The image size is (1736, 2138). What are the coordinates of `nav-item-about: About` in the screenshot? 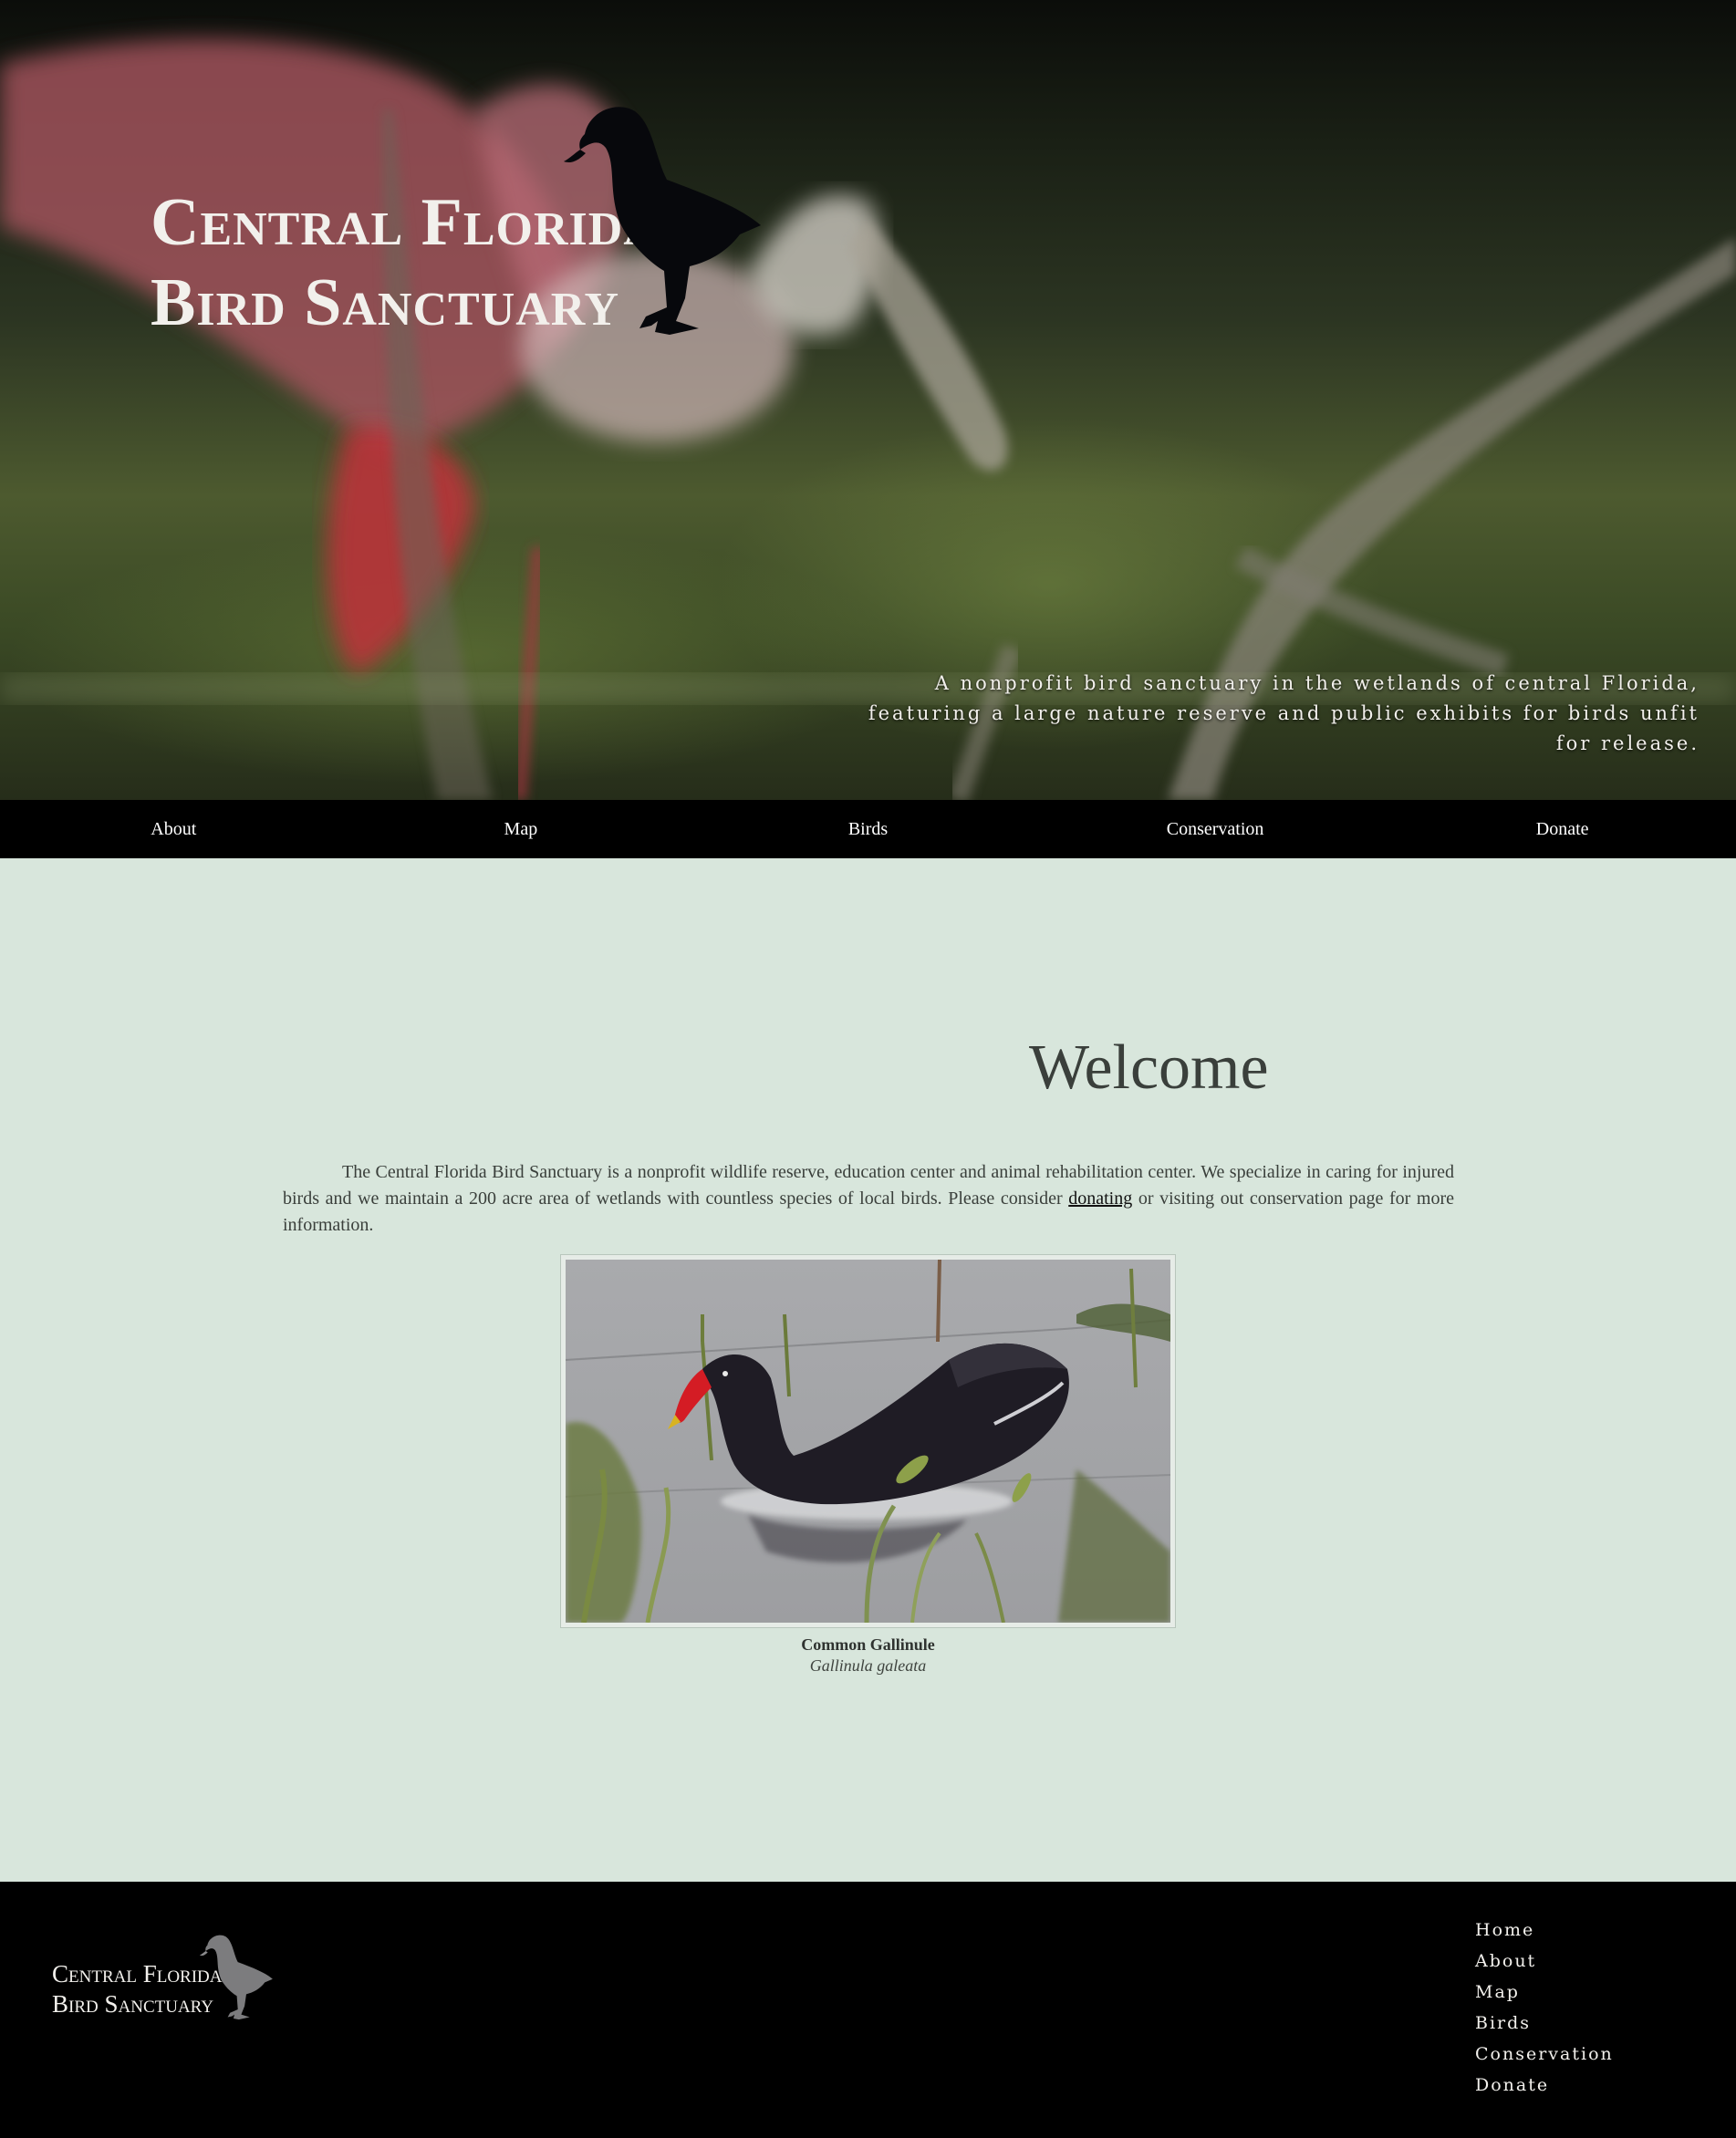 It's located at (174, 829).